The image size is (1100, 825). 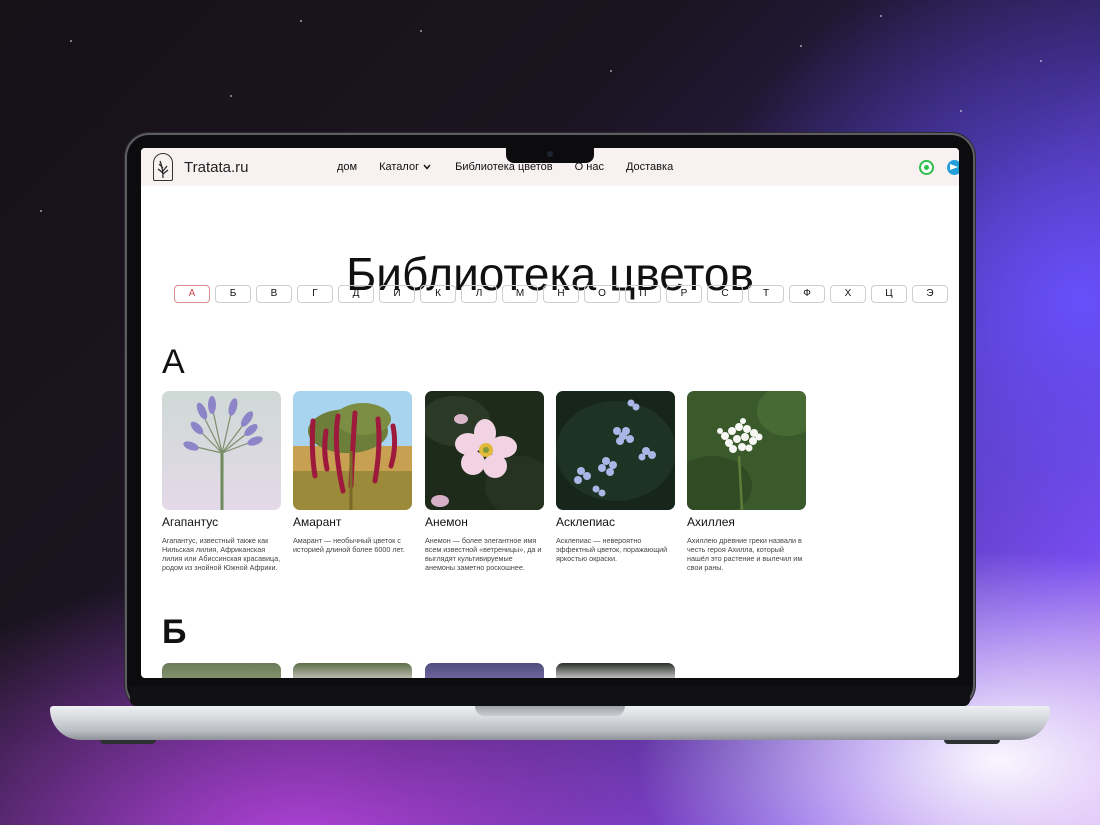 I want to click on telegram-icon, so click(x=953, y=167).